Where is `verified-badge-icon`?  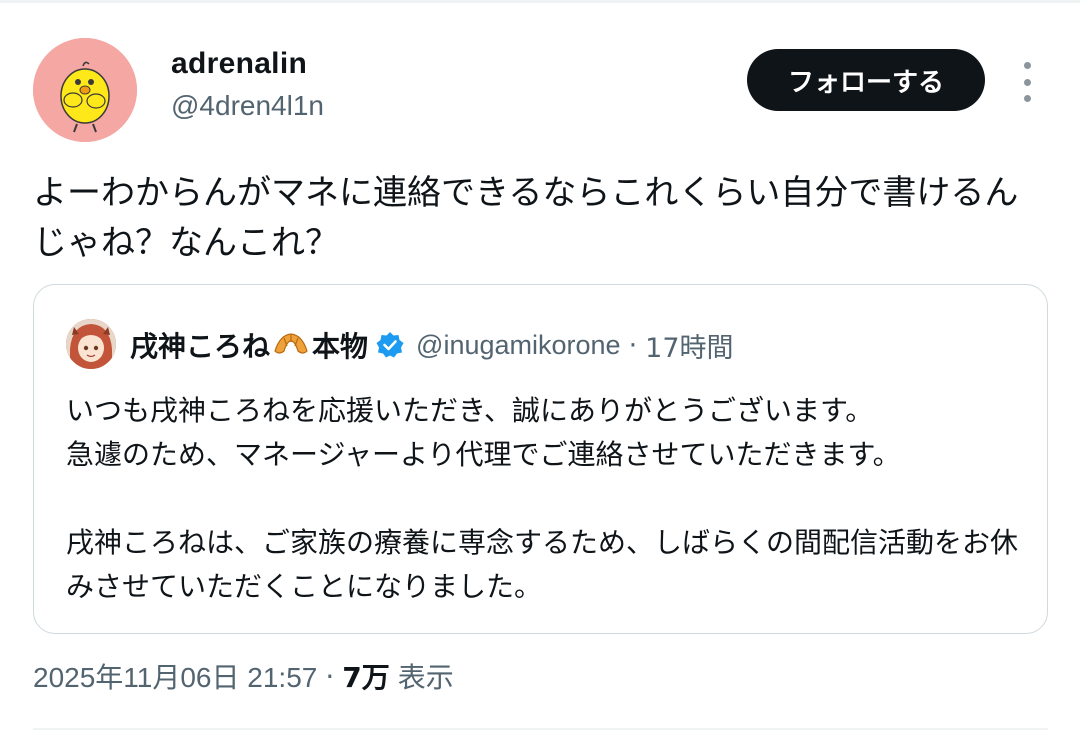
verified-badge-icon is located at coordinates (390, 345).